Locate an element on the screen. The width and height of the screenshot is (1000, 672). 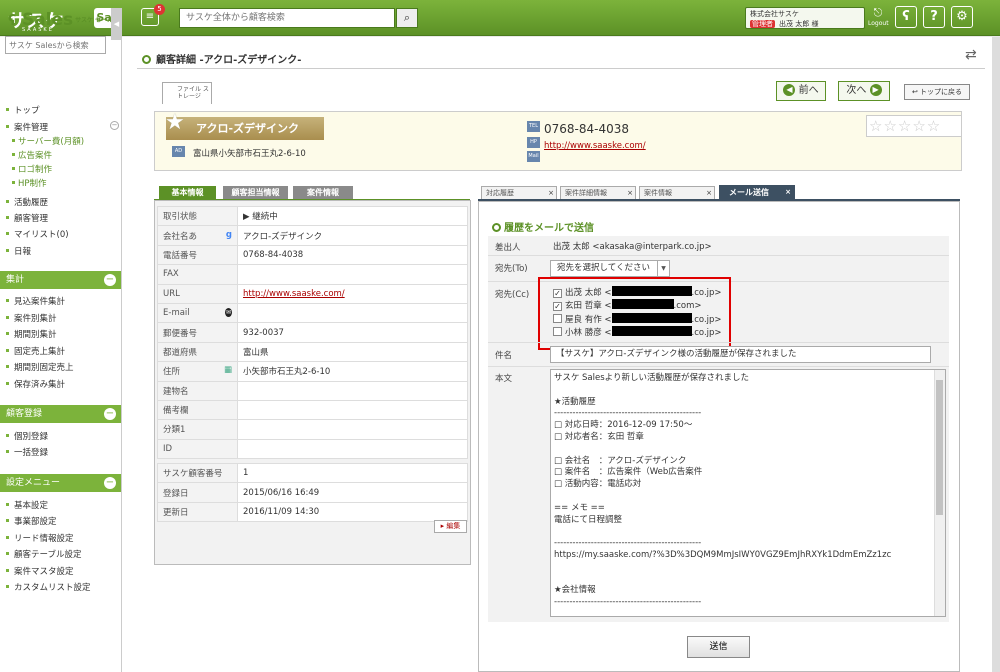
chevron-left-icon: ◀ is located at coordinates (789, 90).